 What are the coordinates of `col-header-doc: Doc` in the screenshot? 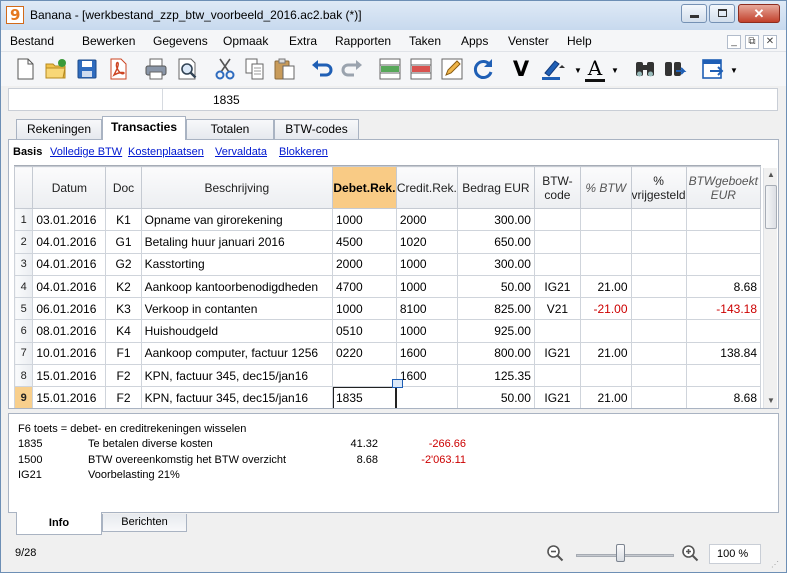 It's located at (123, 187).